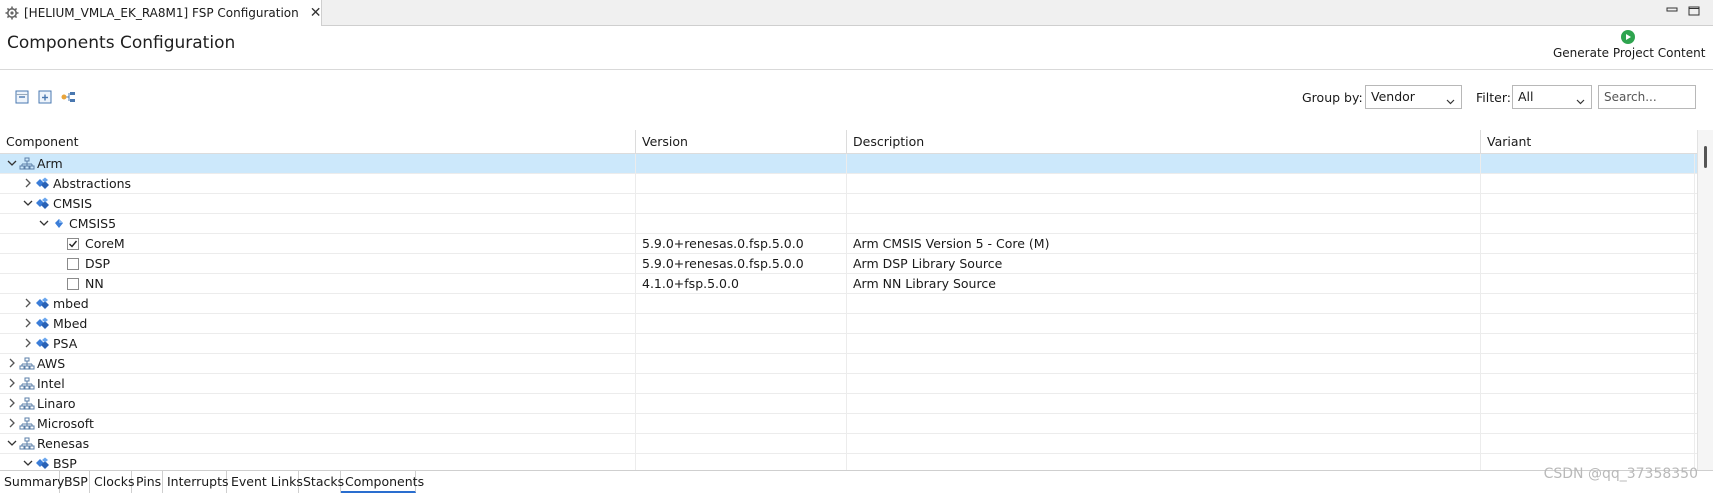 This screenshot has width=1713, height=493. Describe the element at coordinates (75, 482) in the screenshot. I see `tab-bsp: BSP` at that location.